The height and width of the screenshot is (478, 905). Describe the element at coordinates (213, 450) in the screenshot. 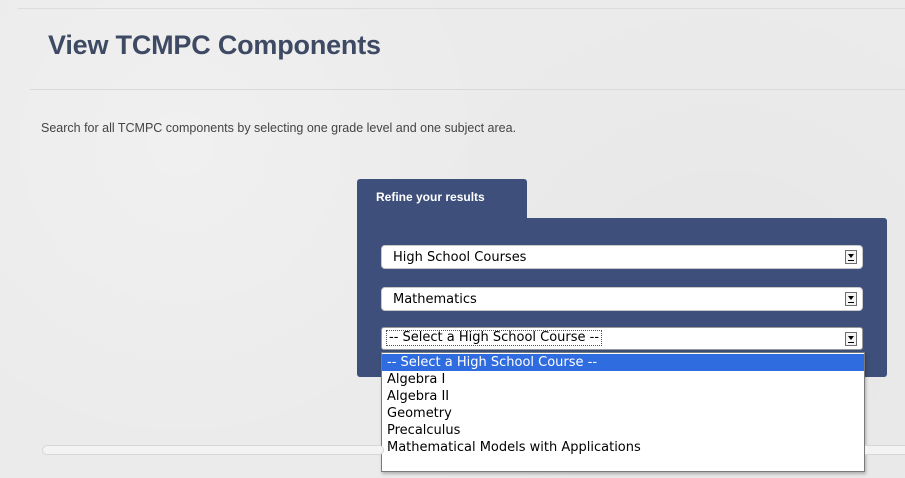

I see `bottom-scrollbar` at that location.